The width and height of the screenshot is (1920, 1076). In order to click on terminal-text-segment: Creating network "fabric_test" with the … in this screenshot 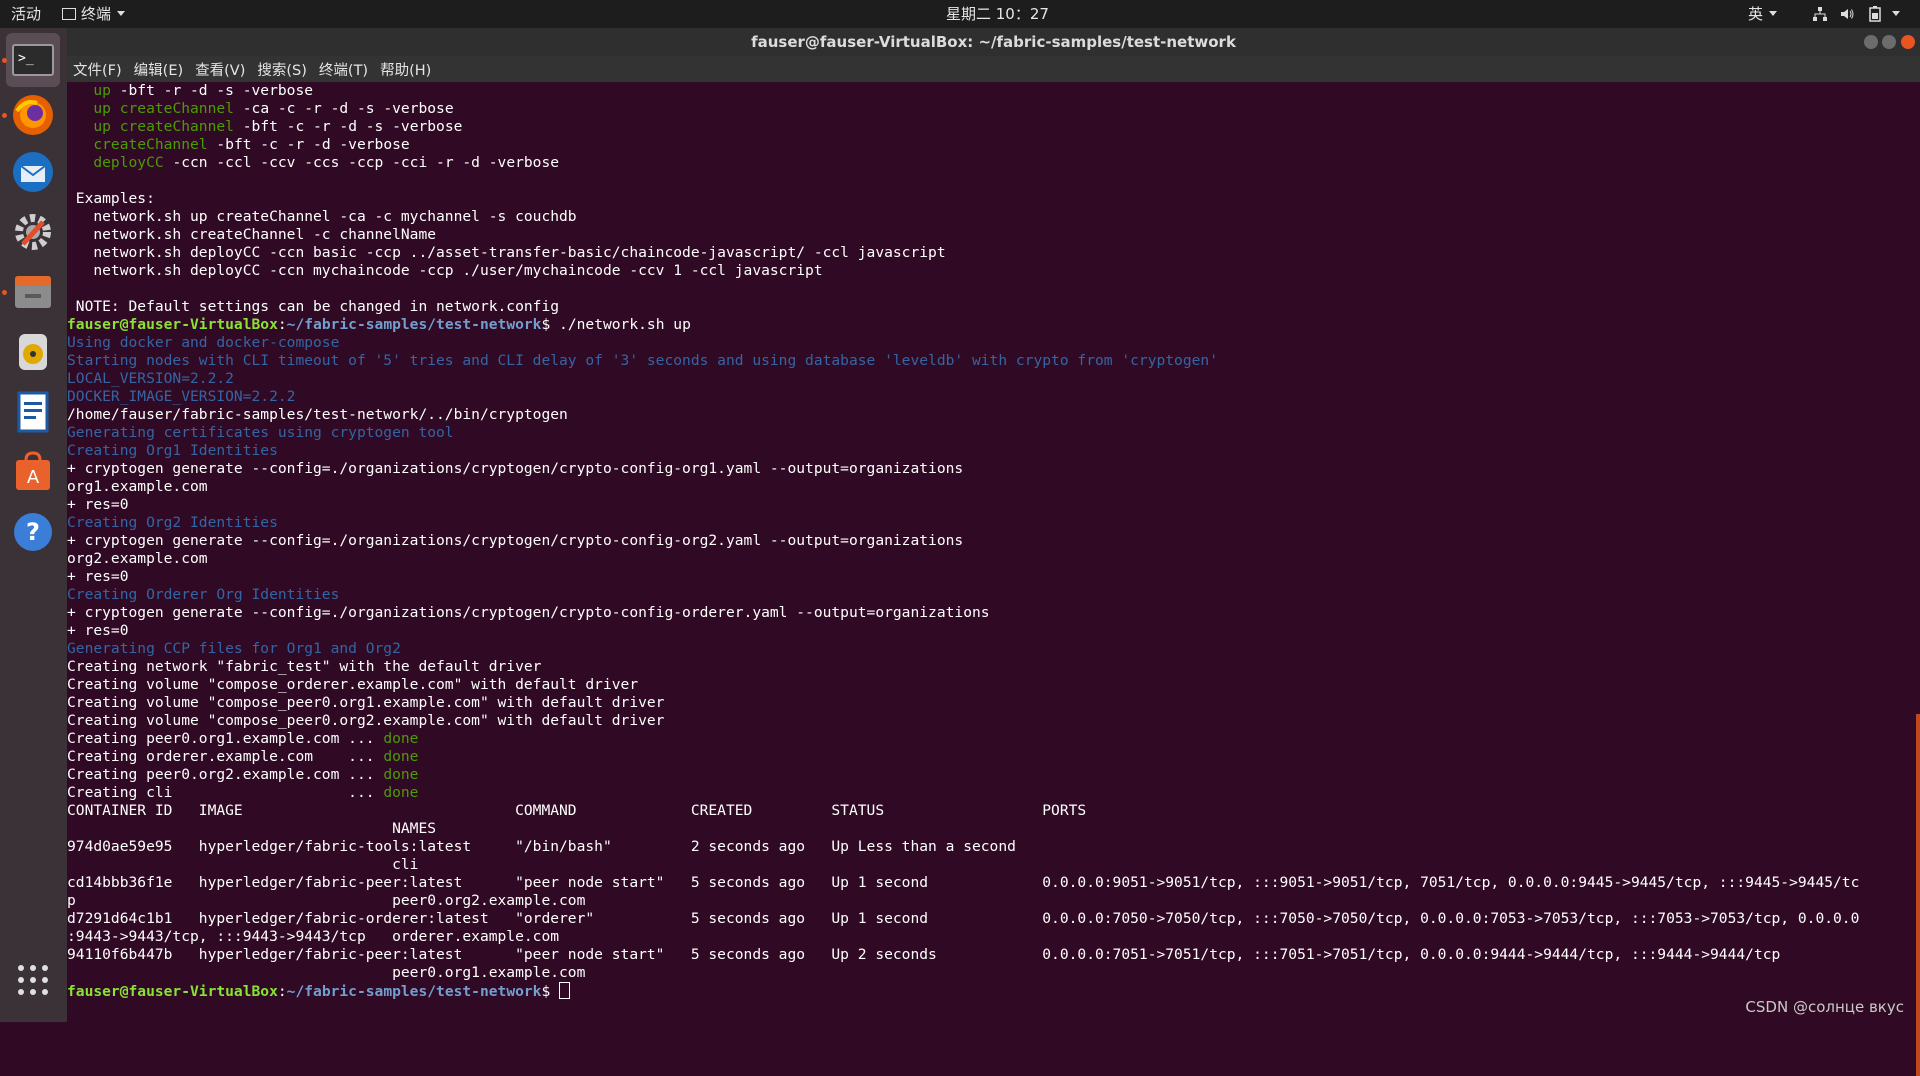, I will do `click(304, 666)`.